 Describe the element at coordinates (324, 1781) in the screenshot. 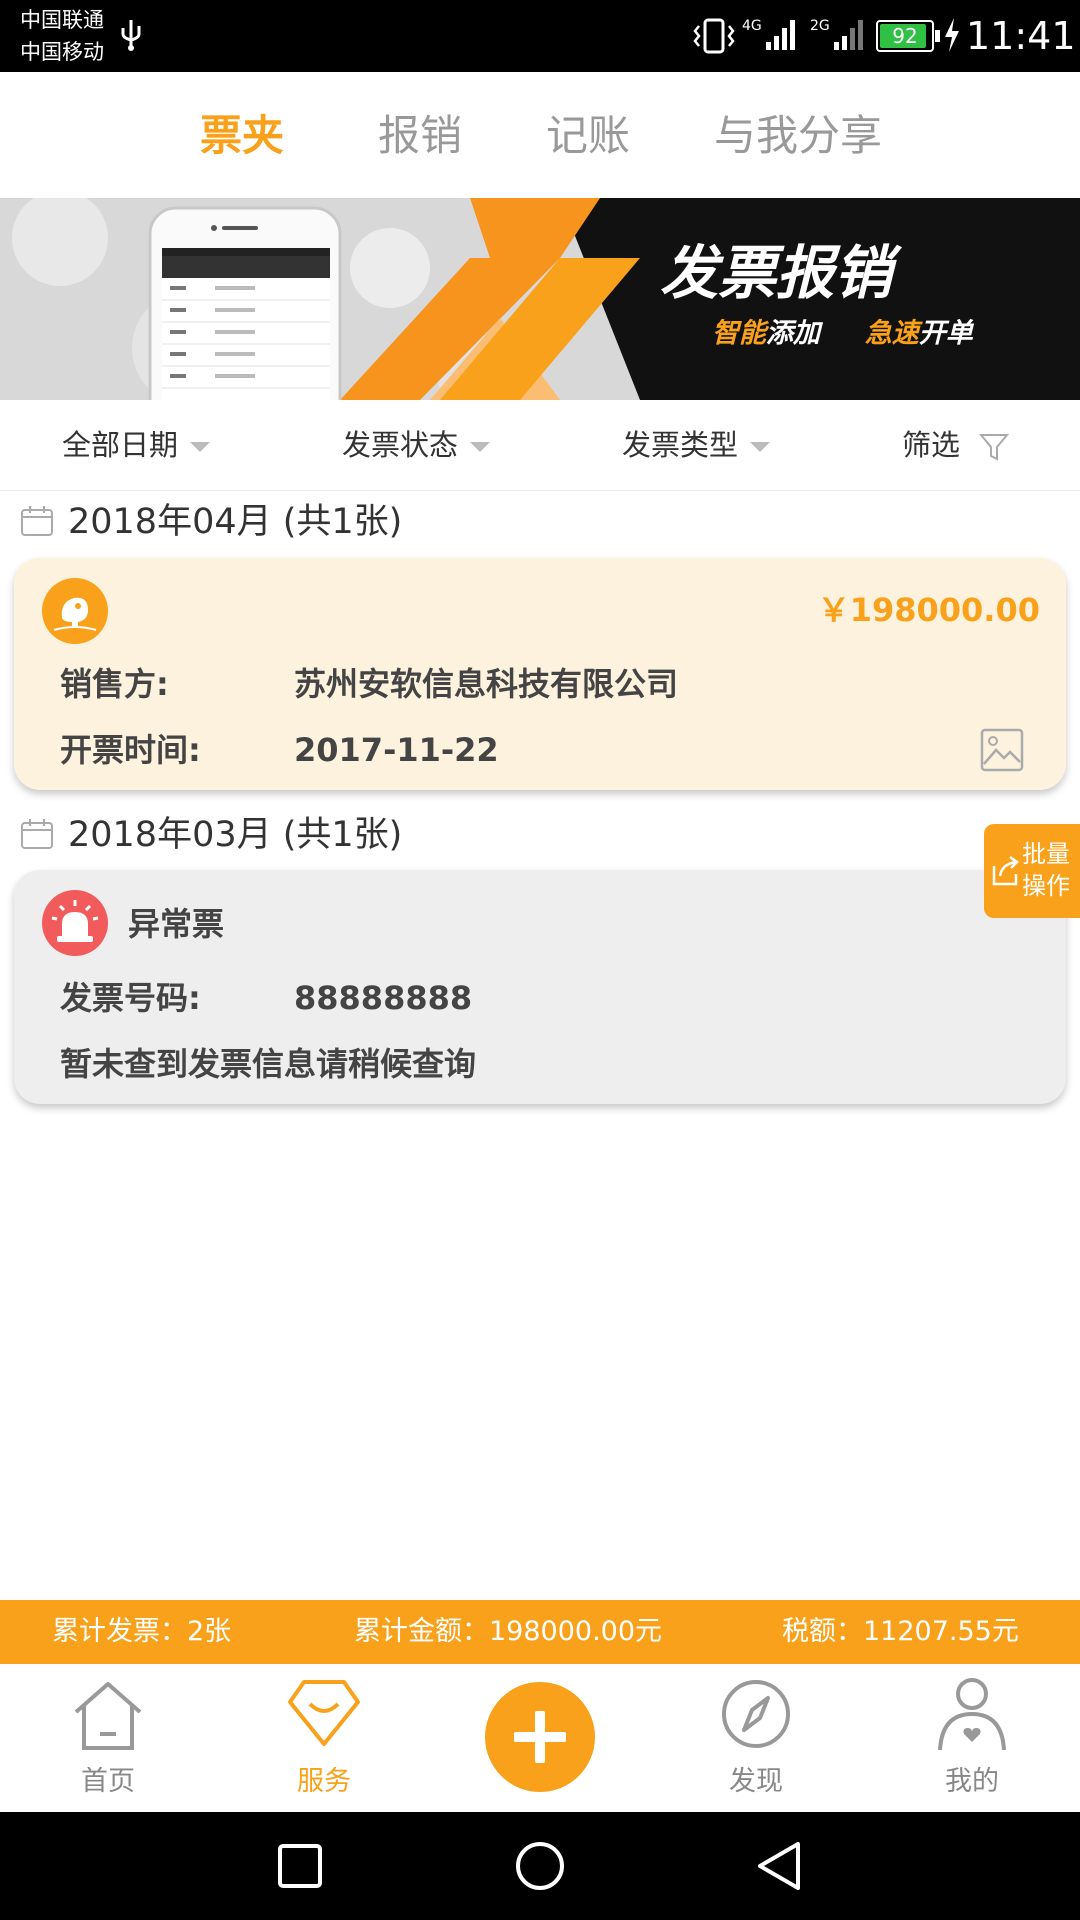

I see `nav-service-label: 服务` at that location.